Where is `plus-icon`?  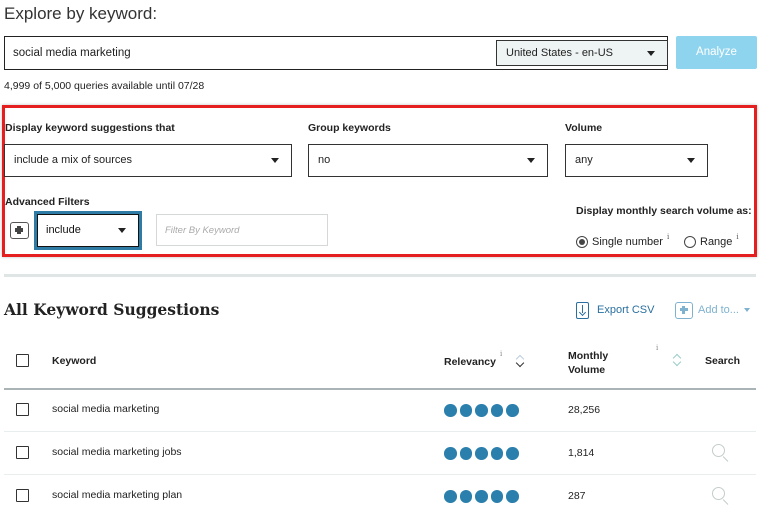
plus-icon is located at coordinates (684, 310).